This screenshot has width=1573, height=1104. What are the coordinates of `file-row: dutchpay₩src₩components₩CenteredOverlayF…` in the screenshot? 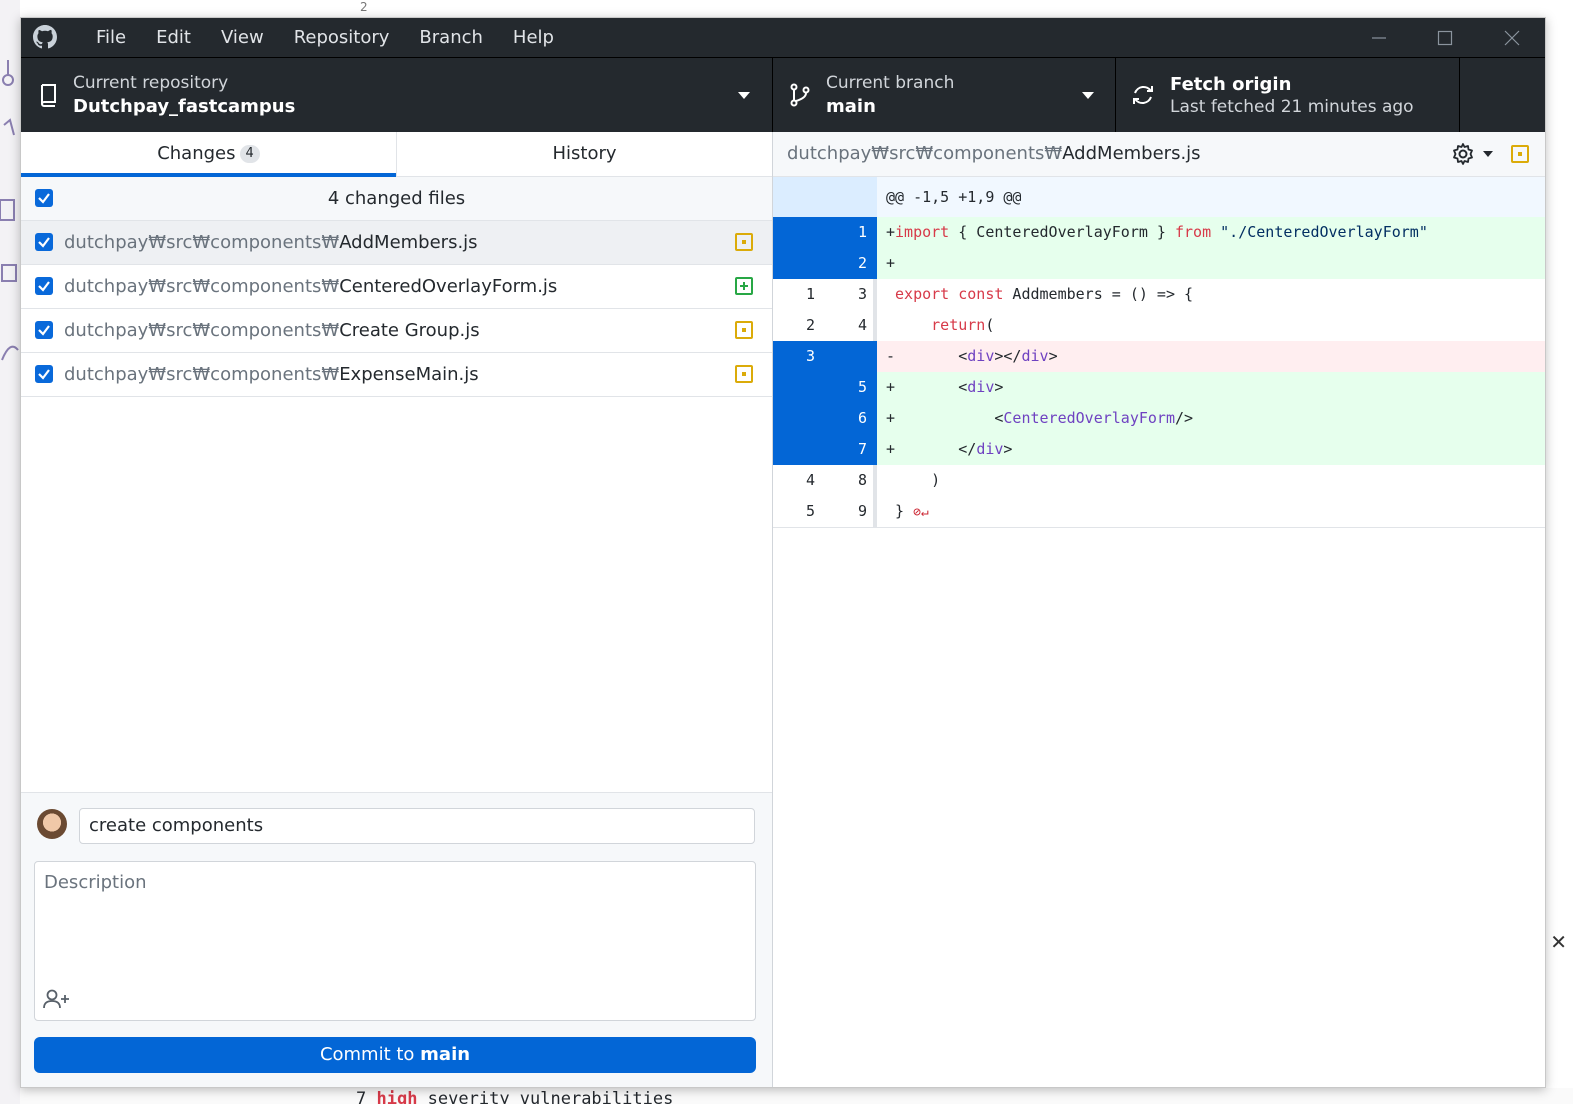 It's located at (396, 287).